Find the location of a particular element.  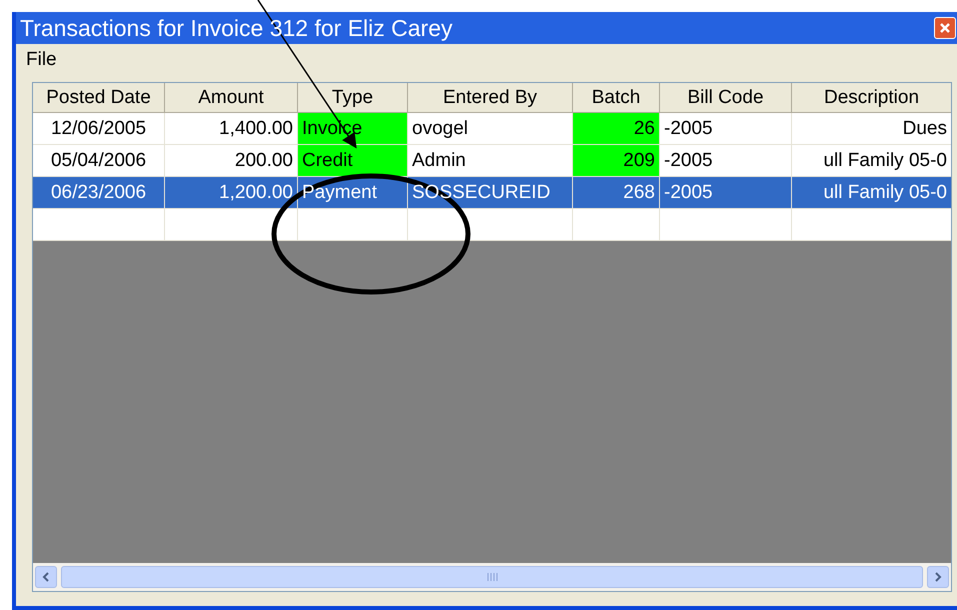

column-header: Bill Code is located at coordinates (726, 98).